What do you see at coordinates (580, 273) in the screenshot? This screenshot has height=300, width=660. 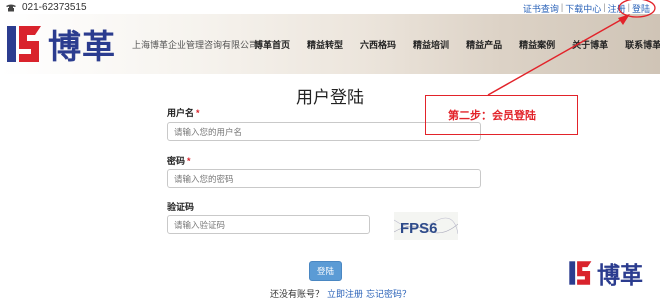 I see `watermark-logo-mark-icon` at bounding box center [580, 273].